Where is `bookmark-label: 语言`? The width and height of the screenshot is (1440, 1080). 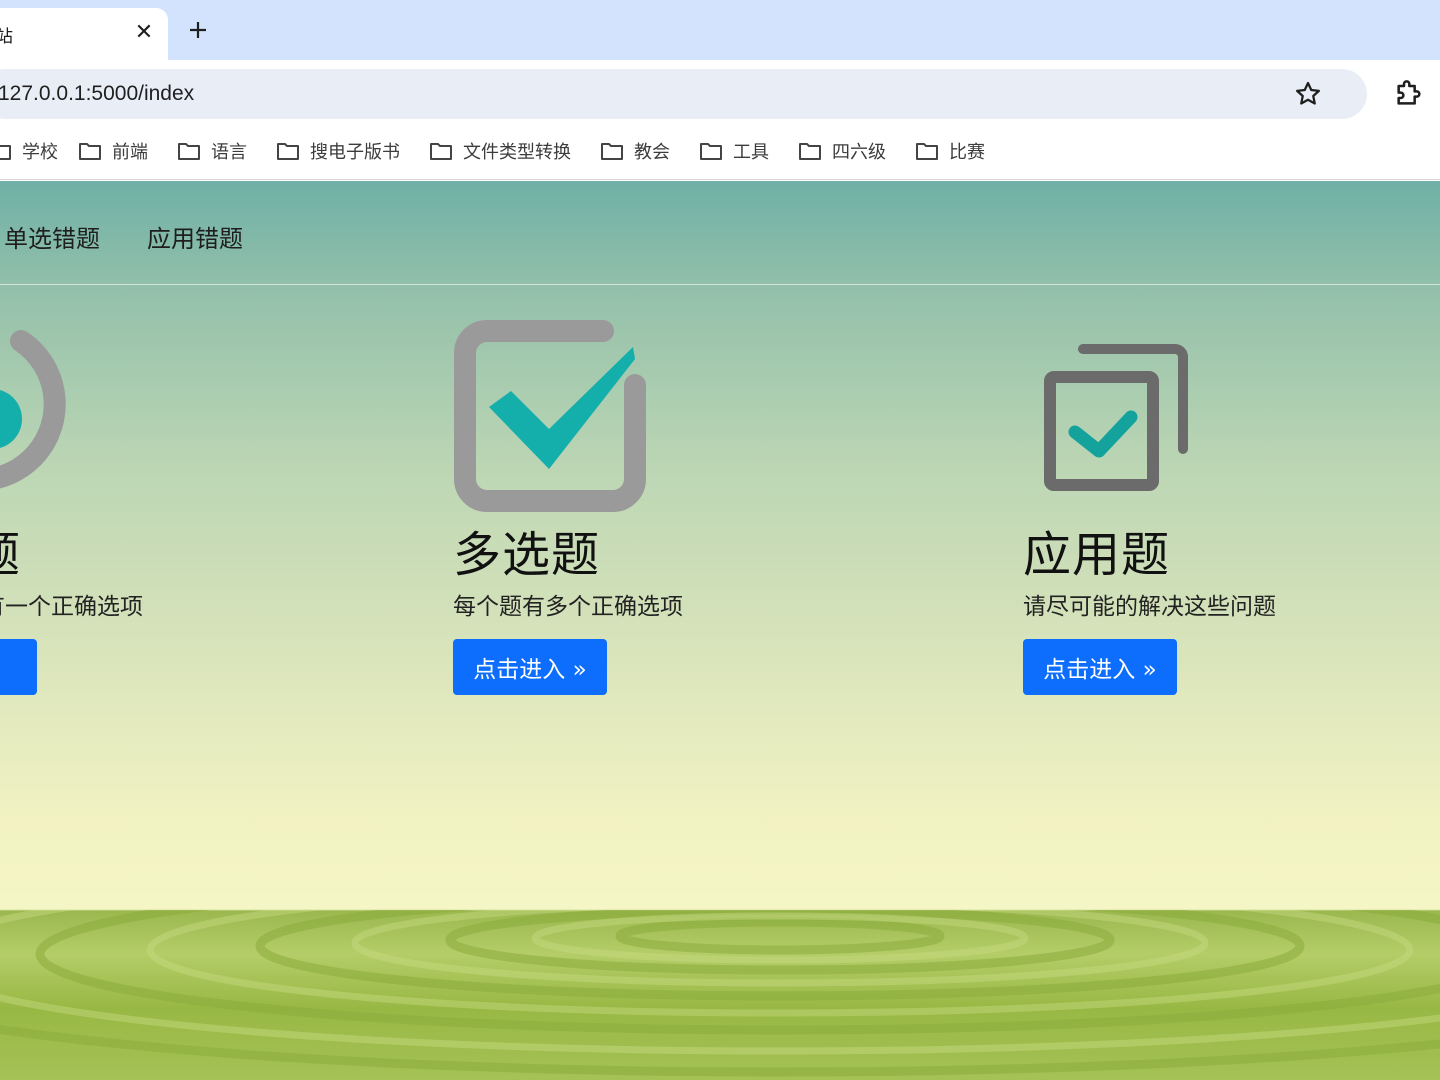 bookmark-label: 语言 is located at coordinates (229, 152).